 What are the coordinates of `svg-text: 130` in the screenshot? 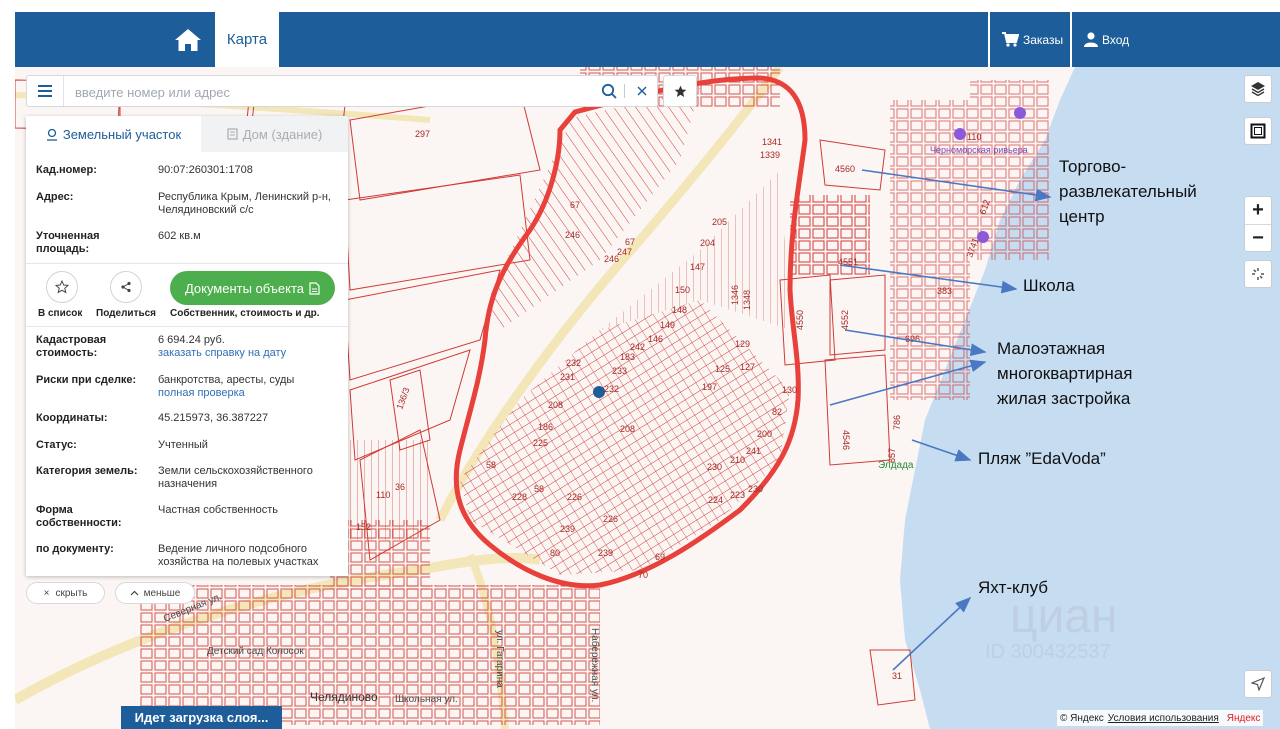 It's located at (789, 390).